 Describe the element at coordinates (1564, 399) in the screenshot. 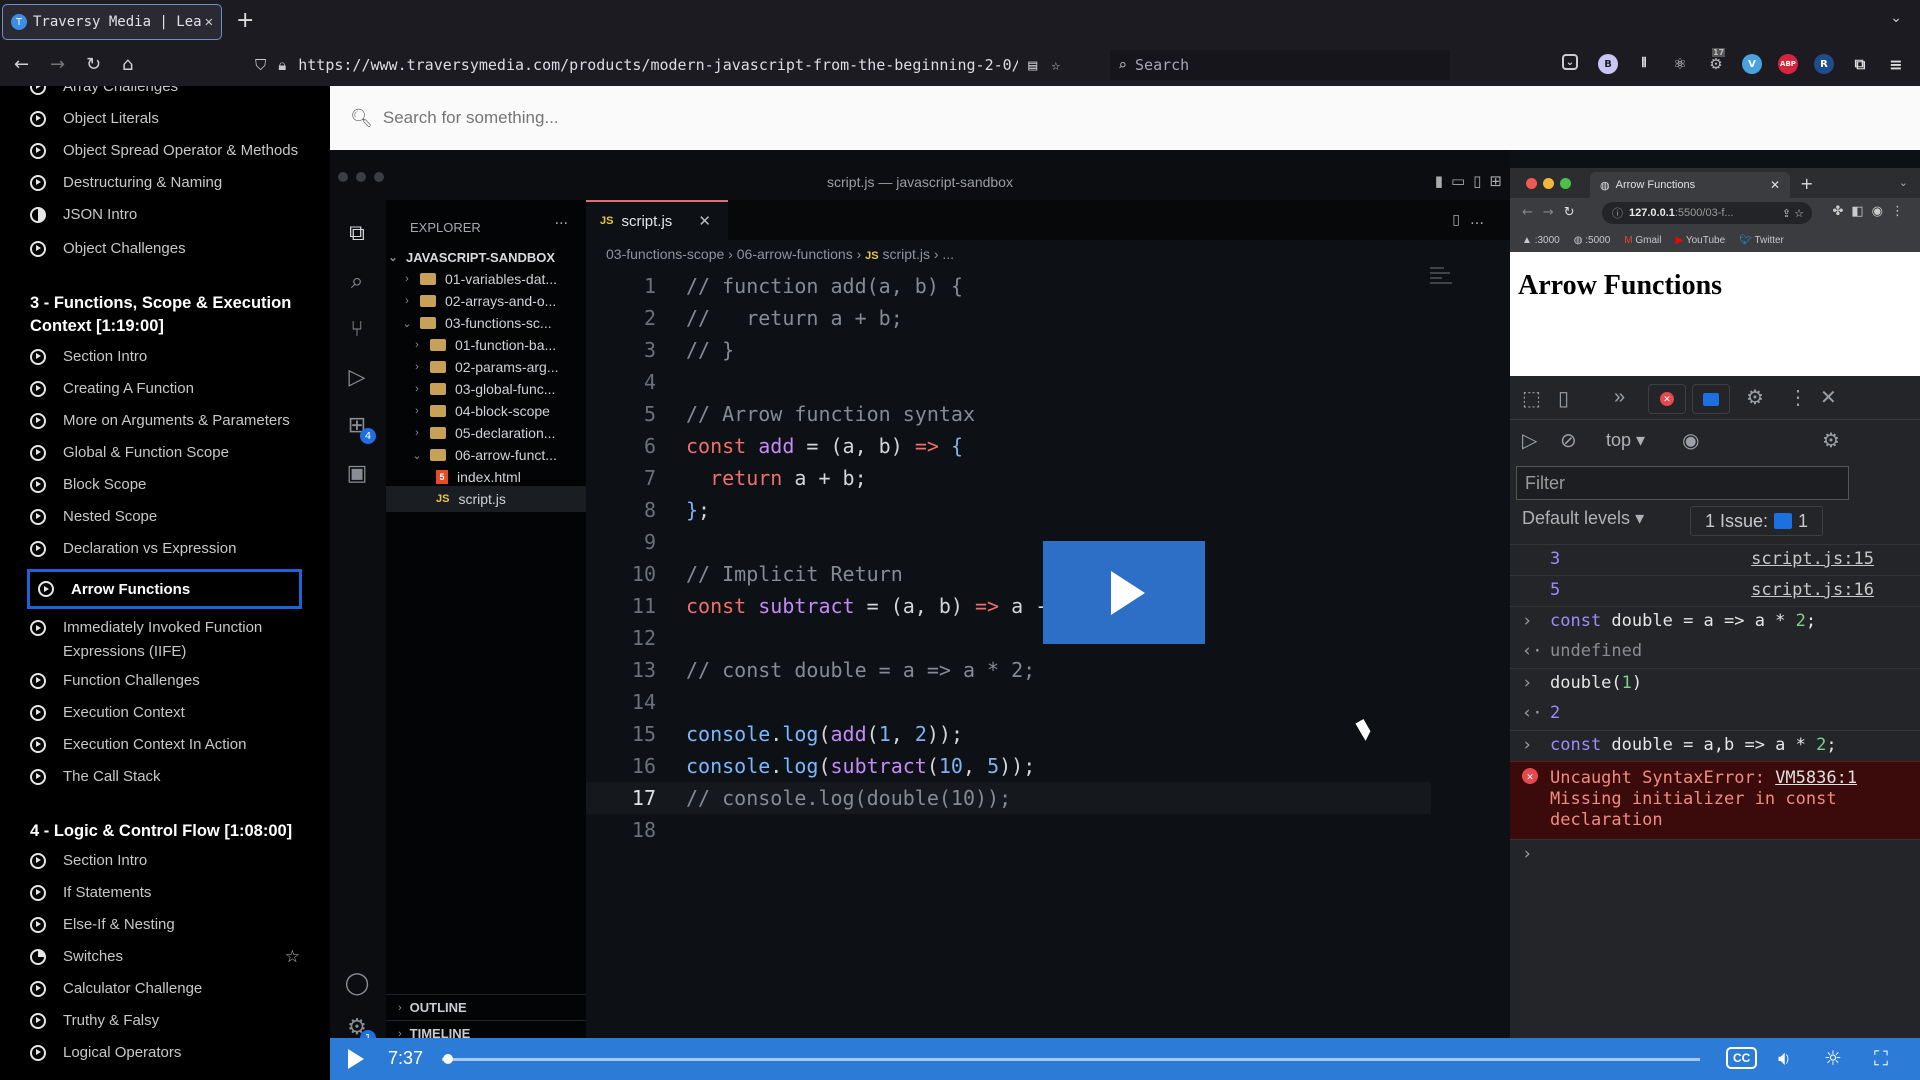

I see `device-toolbar-icon: ▯` at that location.